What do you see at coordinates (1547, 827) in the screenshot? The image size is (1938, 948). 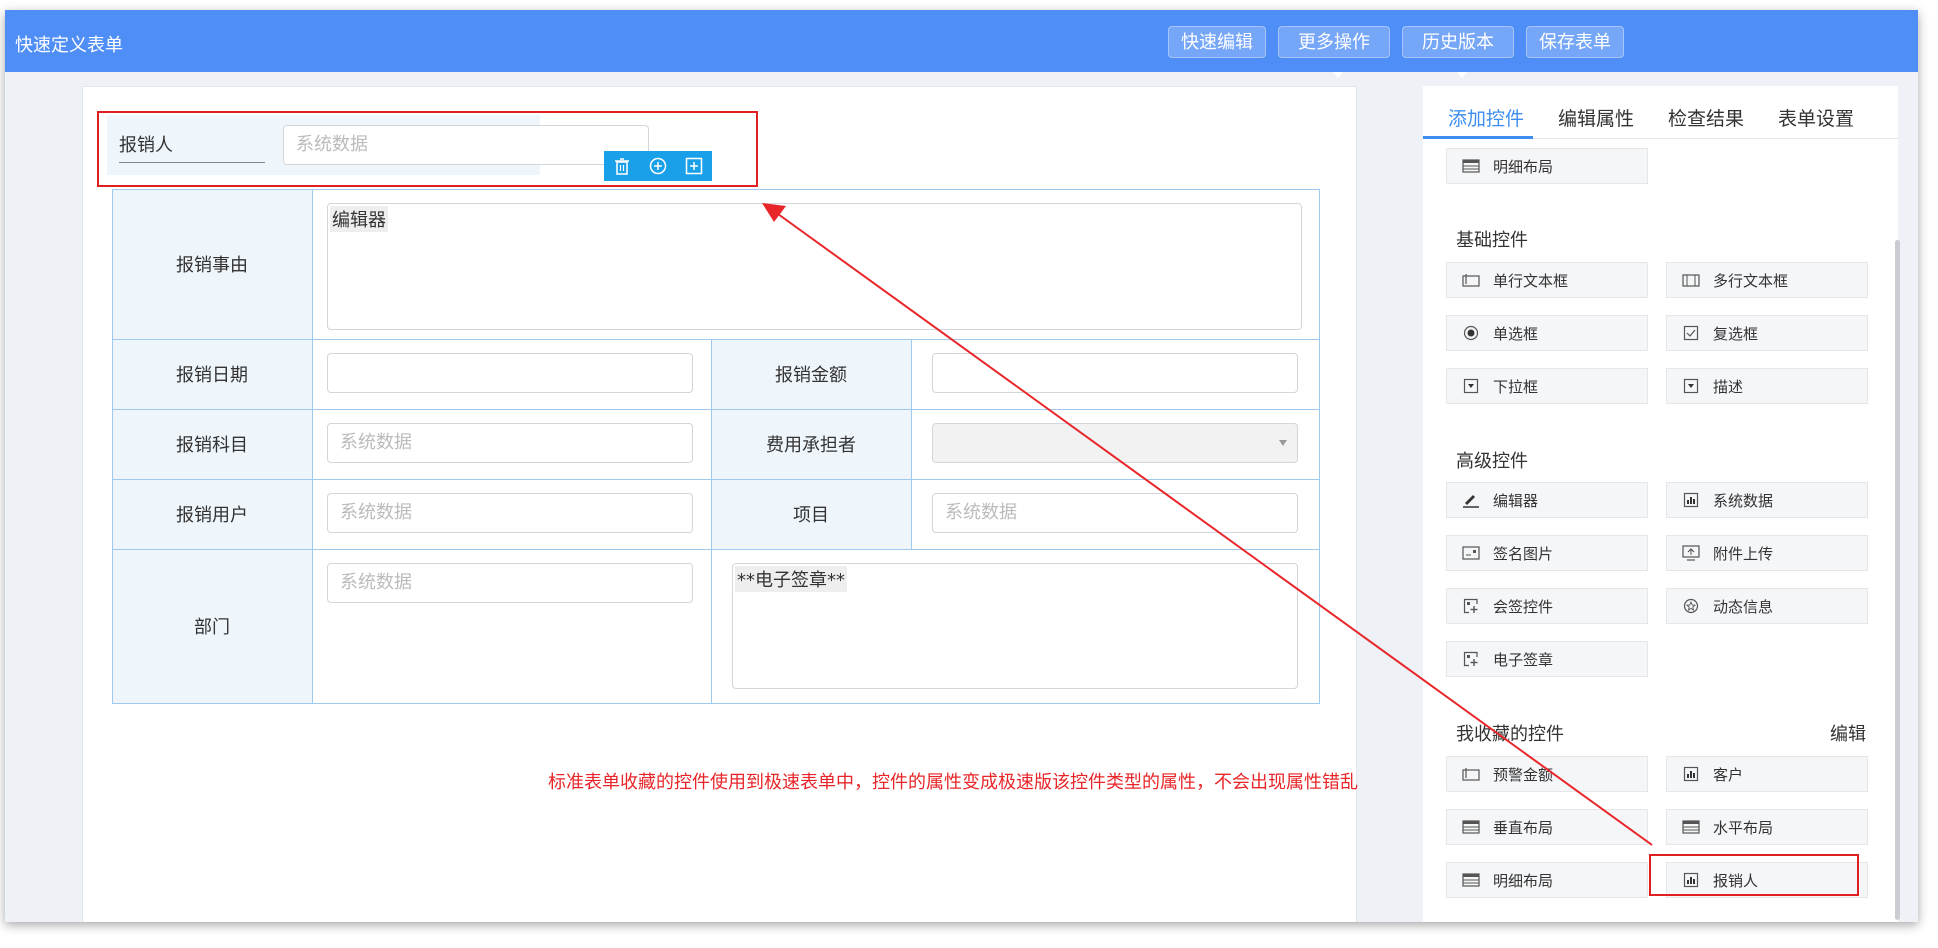 I see `control-item: 垂直布局` at bounding box center [1547, 827].